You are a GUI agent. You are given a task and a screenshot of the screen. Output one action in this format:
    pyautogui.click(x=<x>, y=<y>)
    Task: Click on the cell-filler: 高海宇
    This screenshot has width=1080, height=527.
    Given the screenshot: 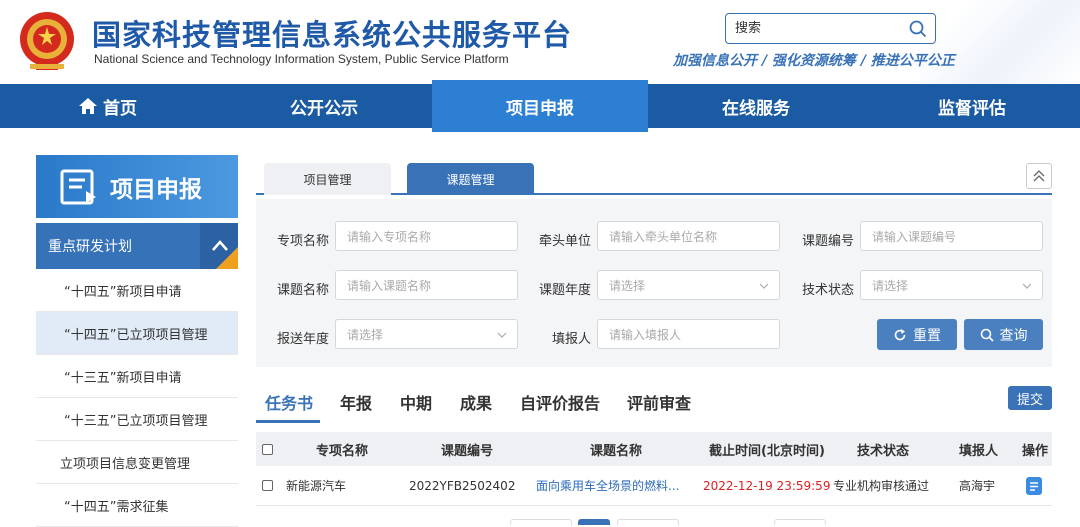 What is the action you would take?
    pyautogui.click(x=977, y=486)
    